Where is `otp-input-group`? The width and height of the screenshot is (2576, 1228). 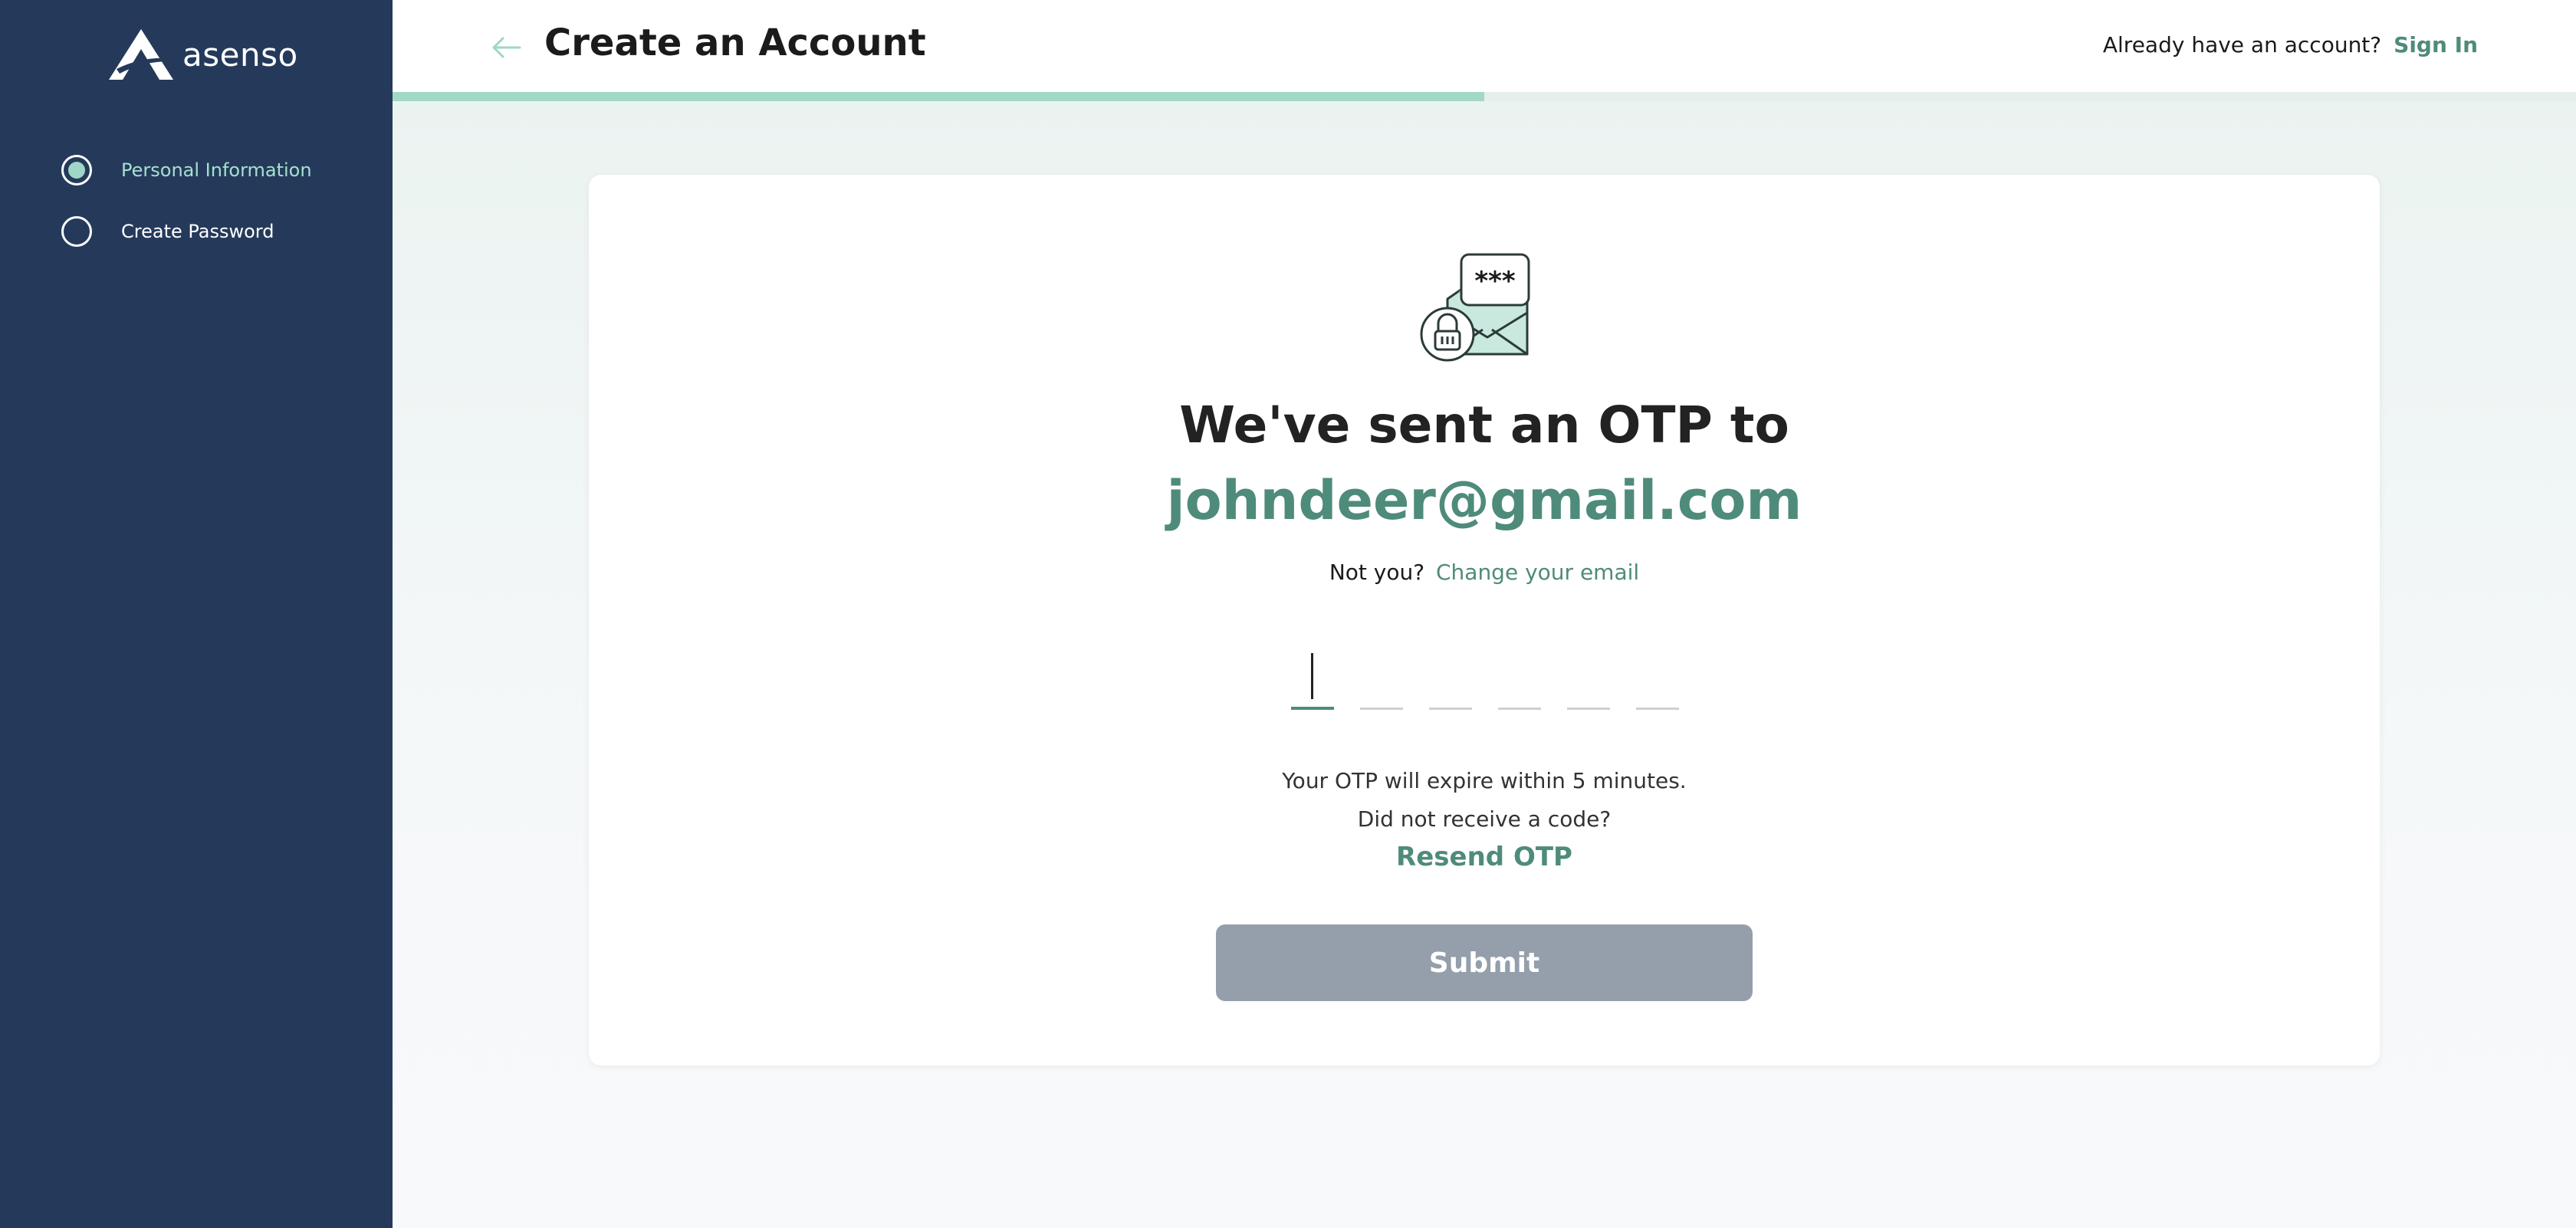
otp-input-group is located at coordinates (1491, 677).